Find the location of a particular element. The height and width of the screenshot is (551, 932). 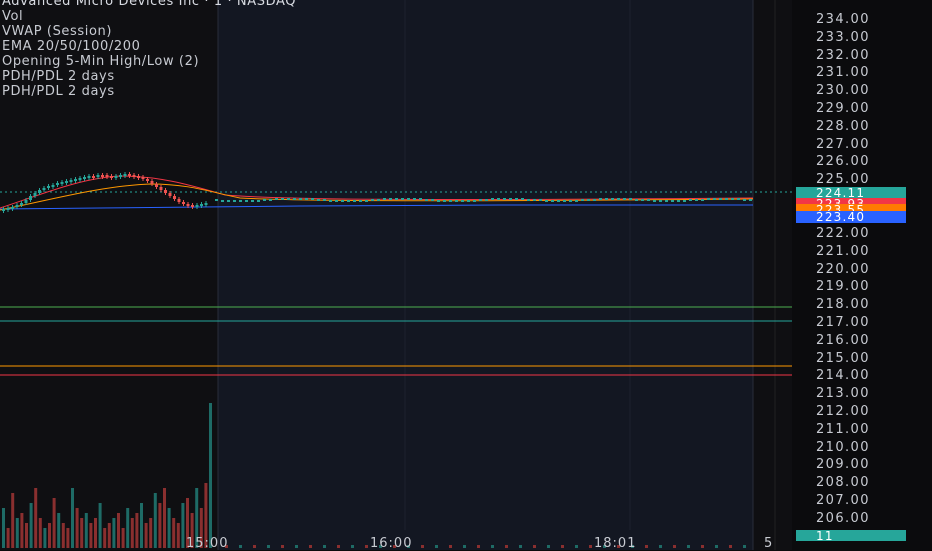

indicator-pdh-pdl-1: PDH/PDL 2 days is located at coordinates (149, 76).